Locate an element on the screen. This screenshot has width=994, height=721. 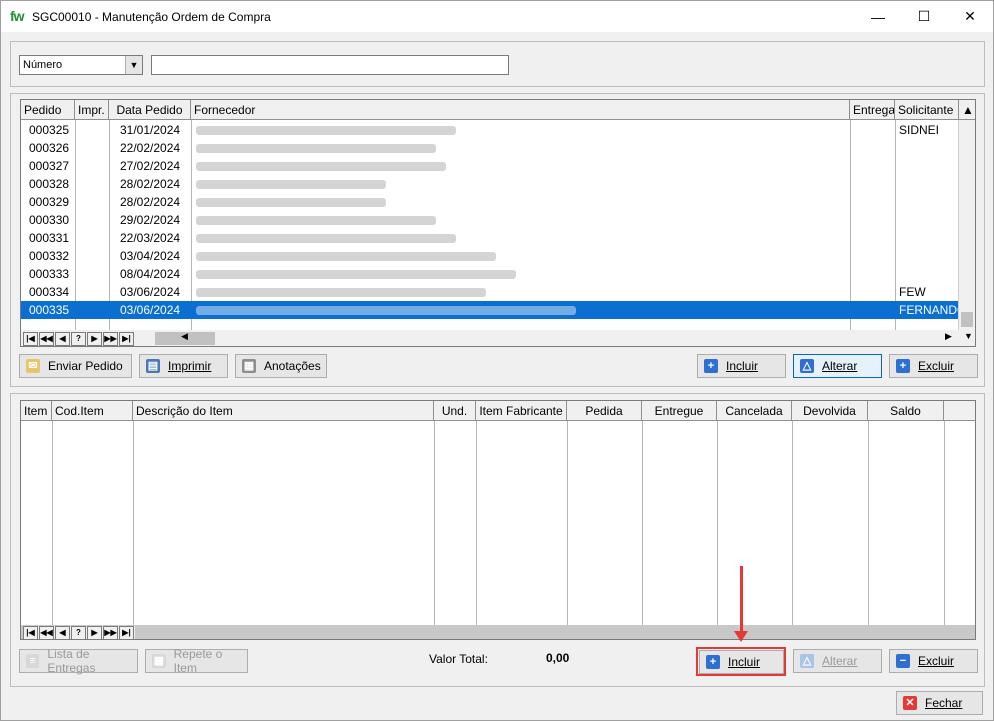
excluir-item-label: Excluir is located at coordinates (936, 661).